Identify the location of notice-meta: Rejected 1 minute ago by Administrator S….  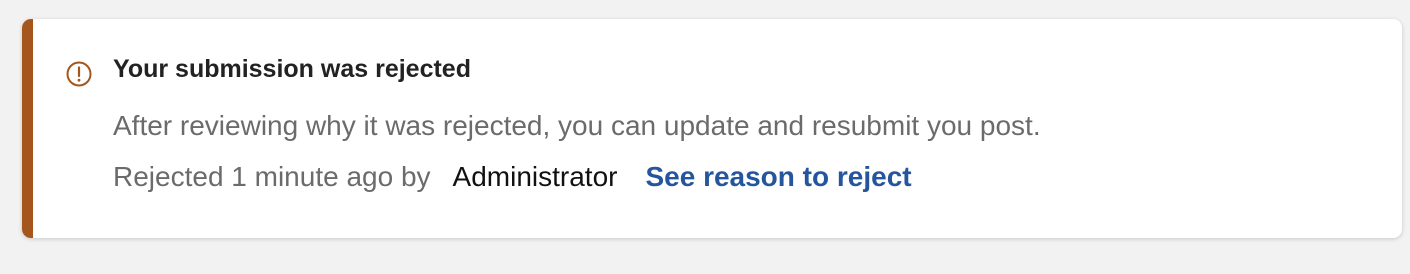
(512, 177).